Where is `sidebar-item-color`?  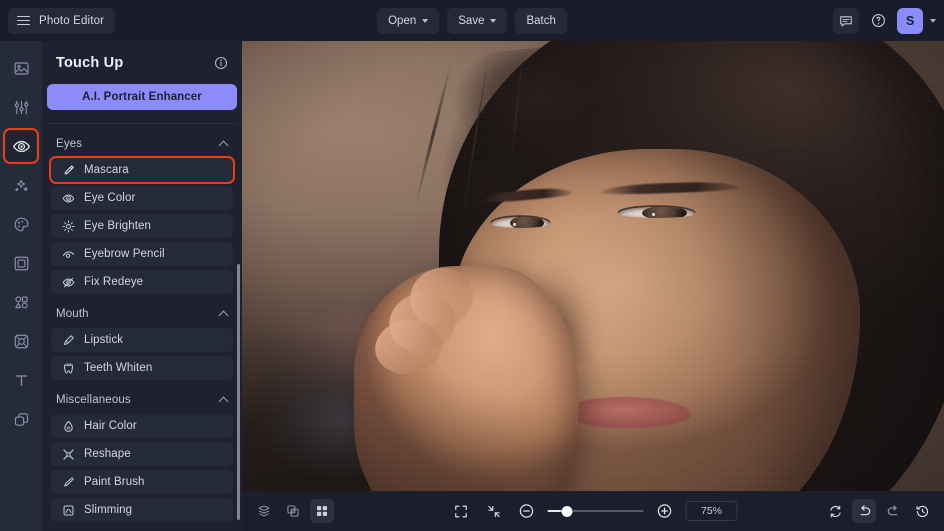 sidebar-item-color is located at coordinates (21, 224).